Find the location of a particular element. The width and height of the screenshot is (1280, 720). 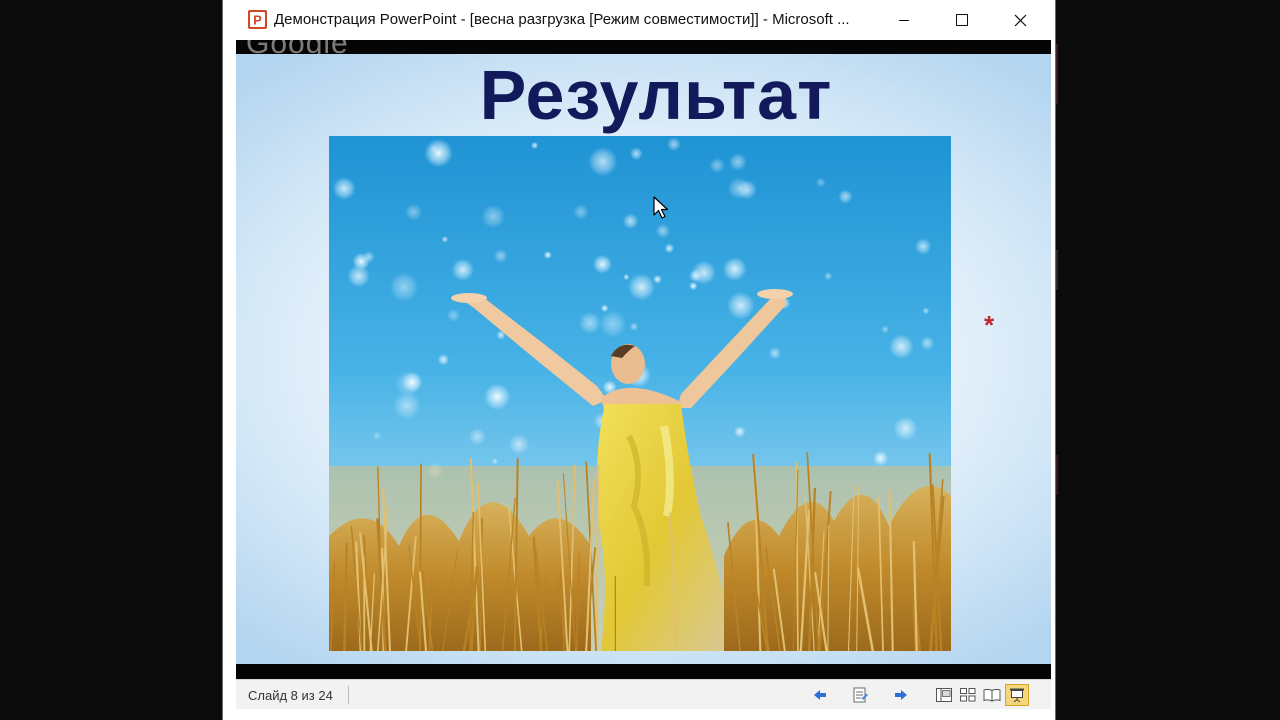

status-divider is located at coordinates (348, 695).